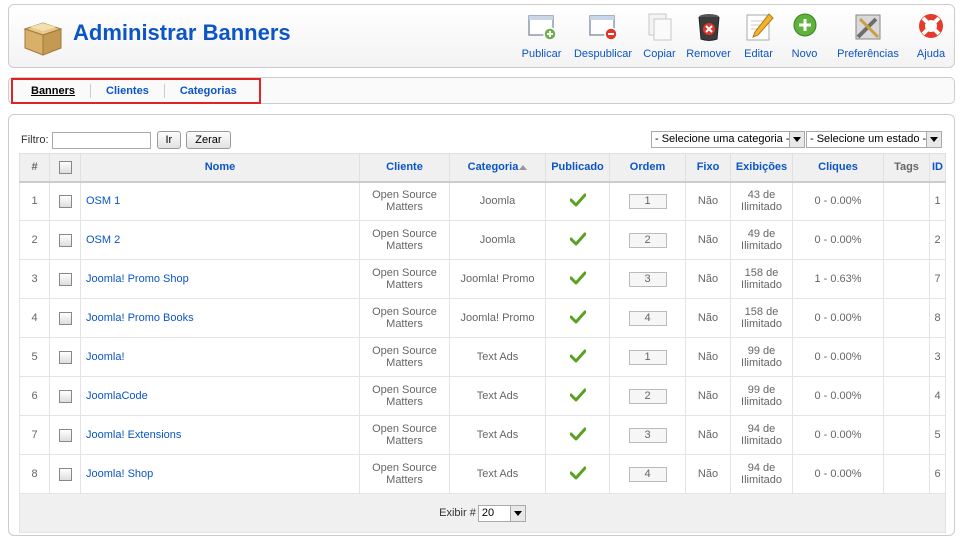 This screenshot has width=960, height=539. I want to click on client-line-2: Matters, so click(404, 402).